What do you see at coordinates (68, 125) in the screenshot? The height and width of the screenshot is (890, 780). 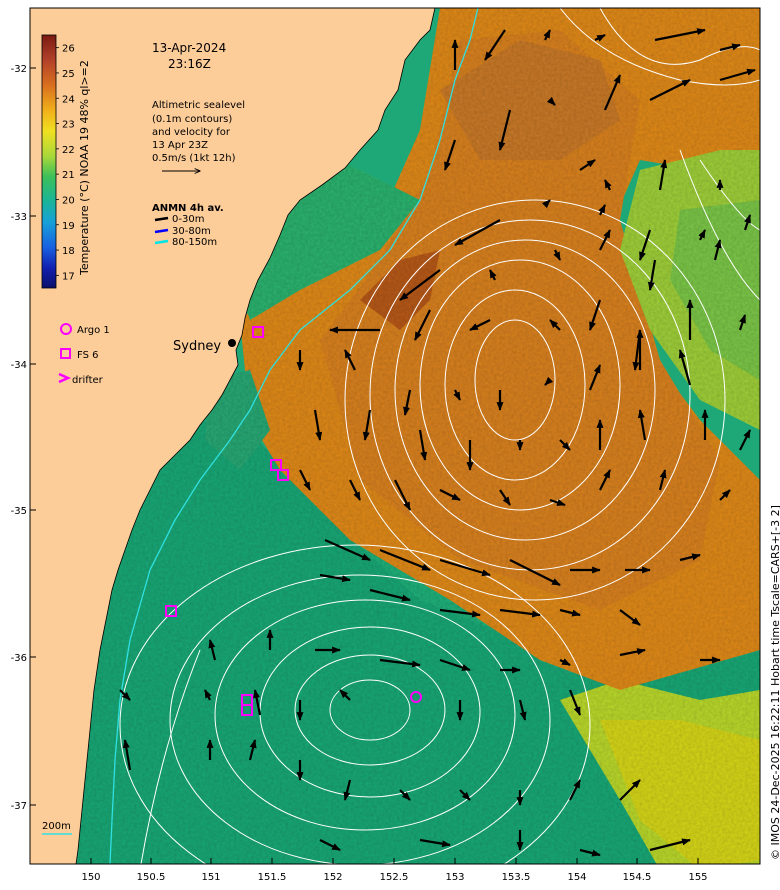 I see `colorbar-tick-label: 23` at bounding box center [68, 125].